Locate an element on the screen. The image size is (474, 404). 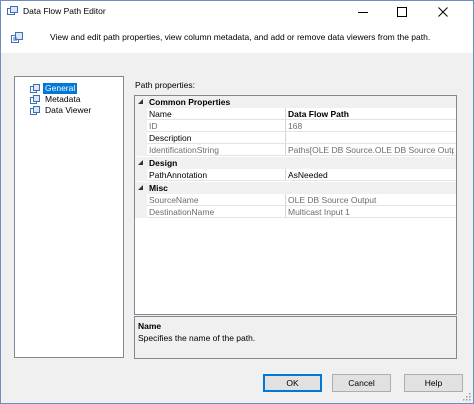
maximize-button is located at coordinates (402, 12).